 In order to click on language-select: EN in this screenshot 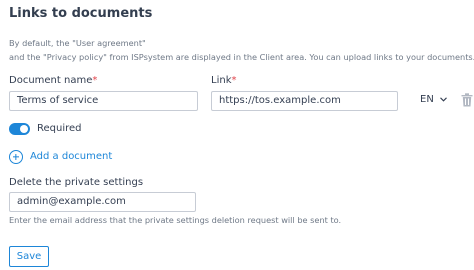, I will do `click(433, 99)`.